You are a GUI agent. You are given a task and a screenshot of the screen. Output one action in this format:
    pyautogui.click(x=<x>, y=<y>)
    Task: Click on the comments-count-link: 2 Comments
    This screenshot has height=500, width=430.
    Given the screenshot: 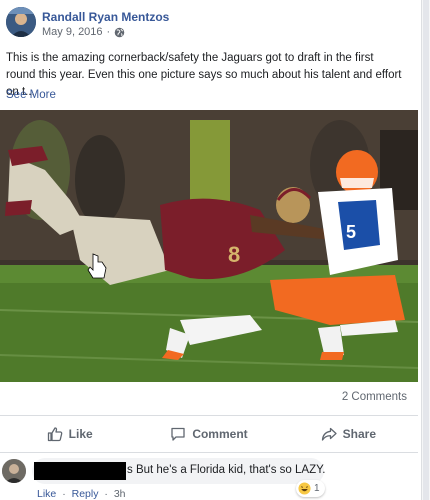 What is the action you would take?
    pyautogui.click(x=374, y=397)
    